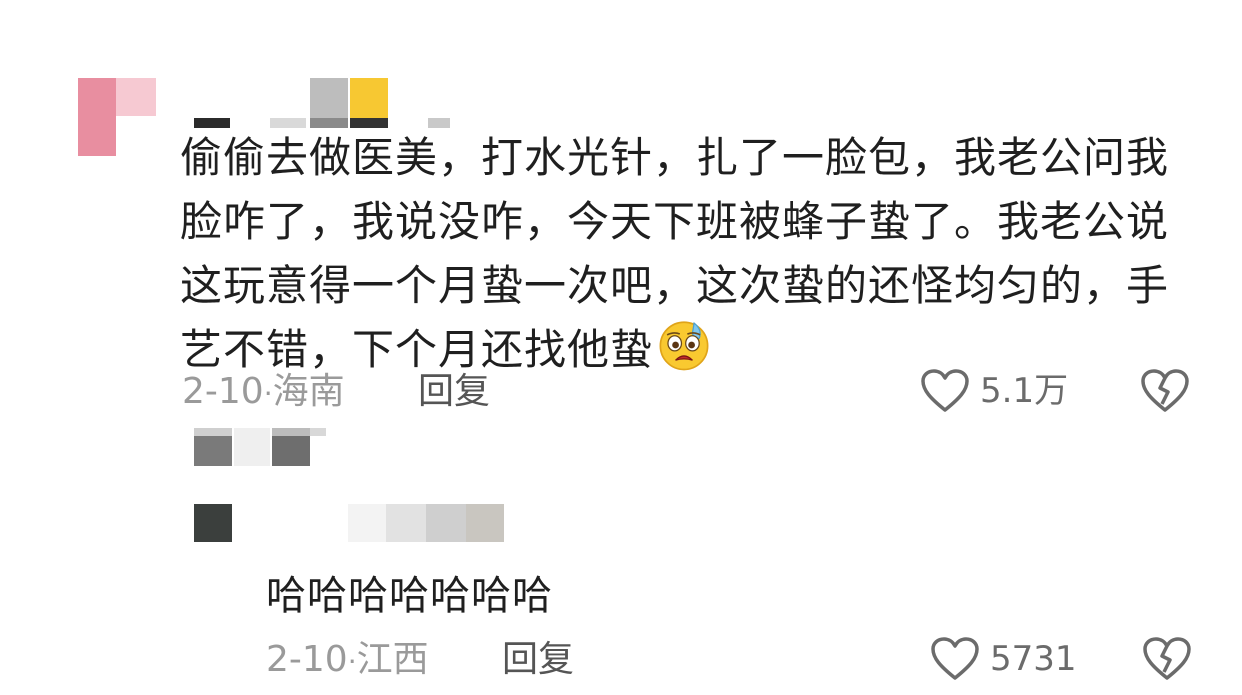  I want to click on reply-meta: 2-10·江西, so click(347, 661).